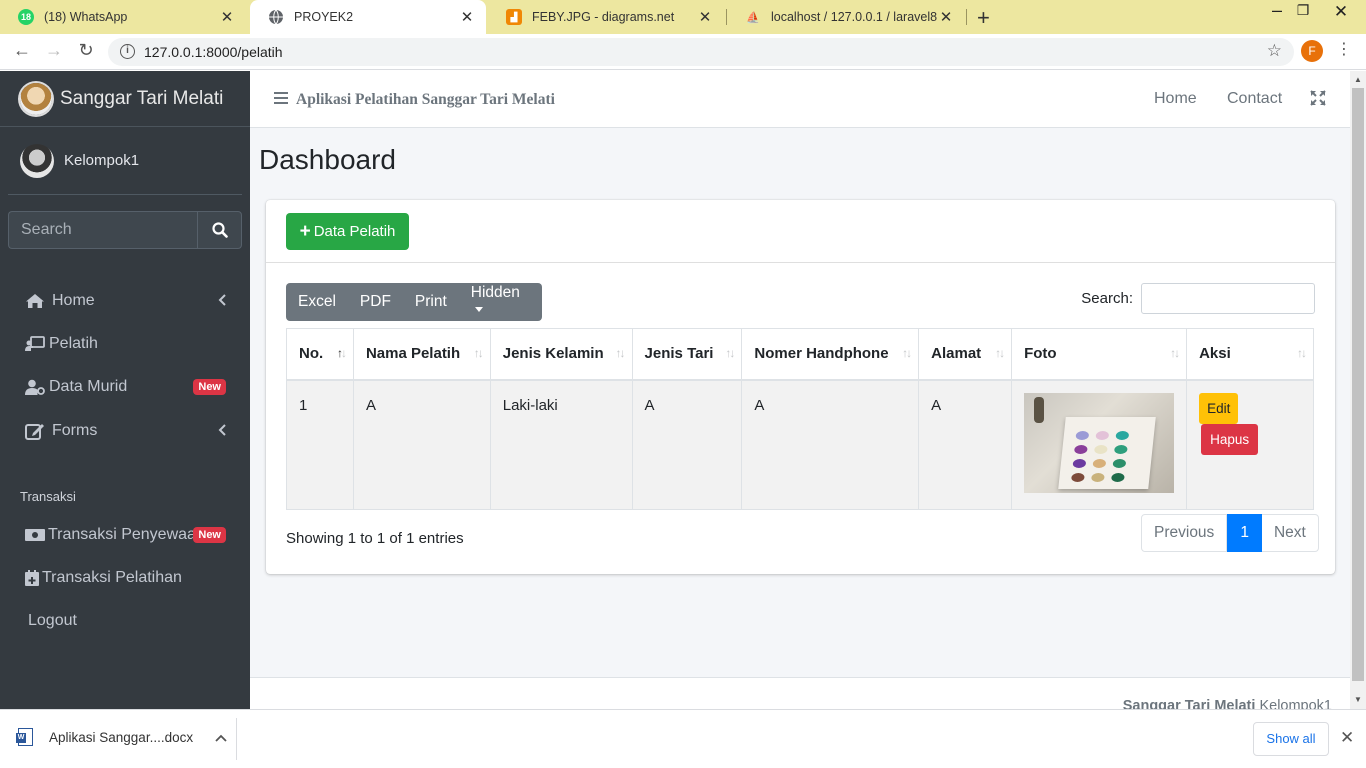  I want to click on browser-menu-icon: ⋮, so click(1344, 49).